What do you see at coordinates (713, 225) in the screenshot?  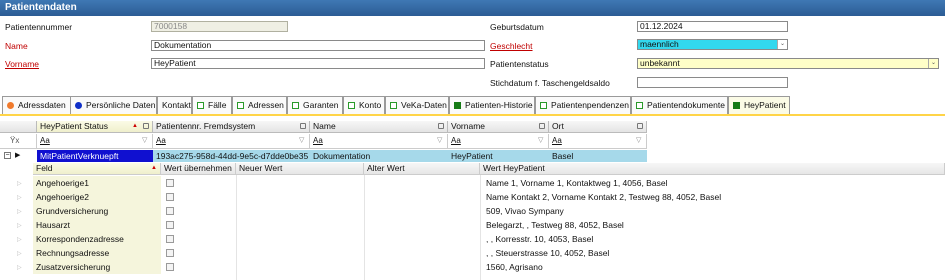 I see `hey-value-cell: Belegarzt, , Testweg 88, 4052, Basel` at bounding box center [713, 225].